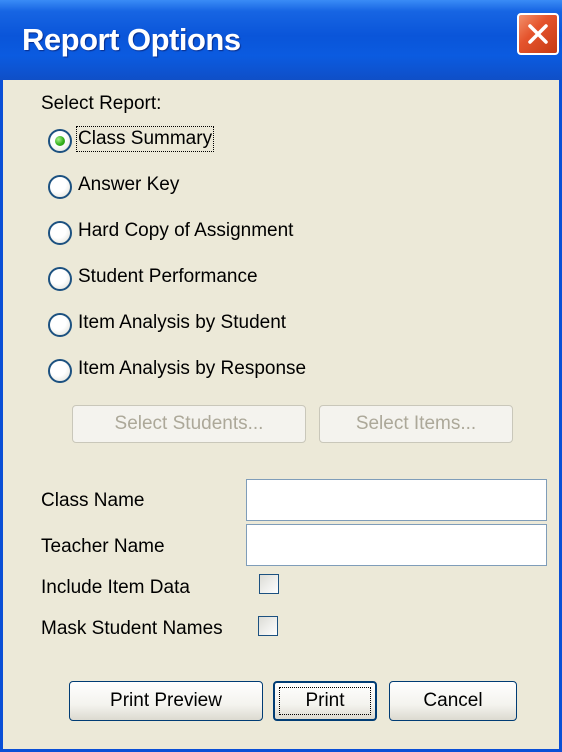  I want to click on mask-student-names-label: Mask Student Names, so click(132, 628).